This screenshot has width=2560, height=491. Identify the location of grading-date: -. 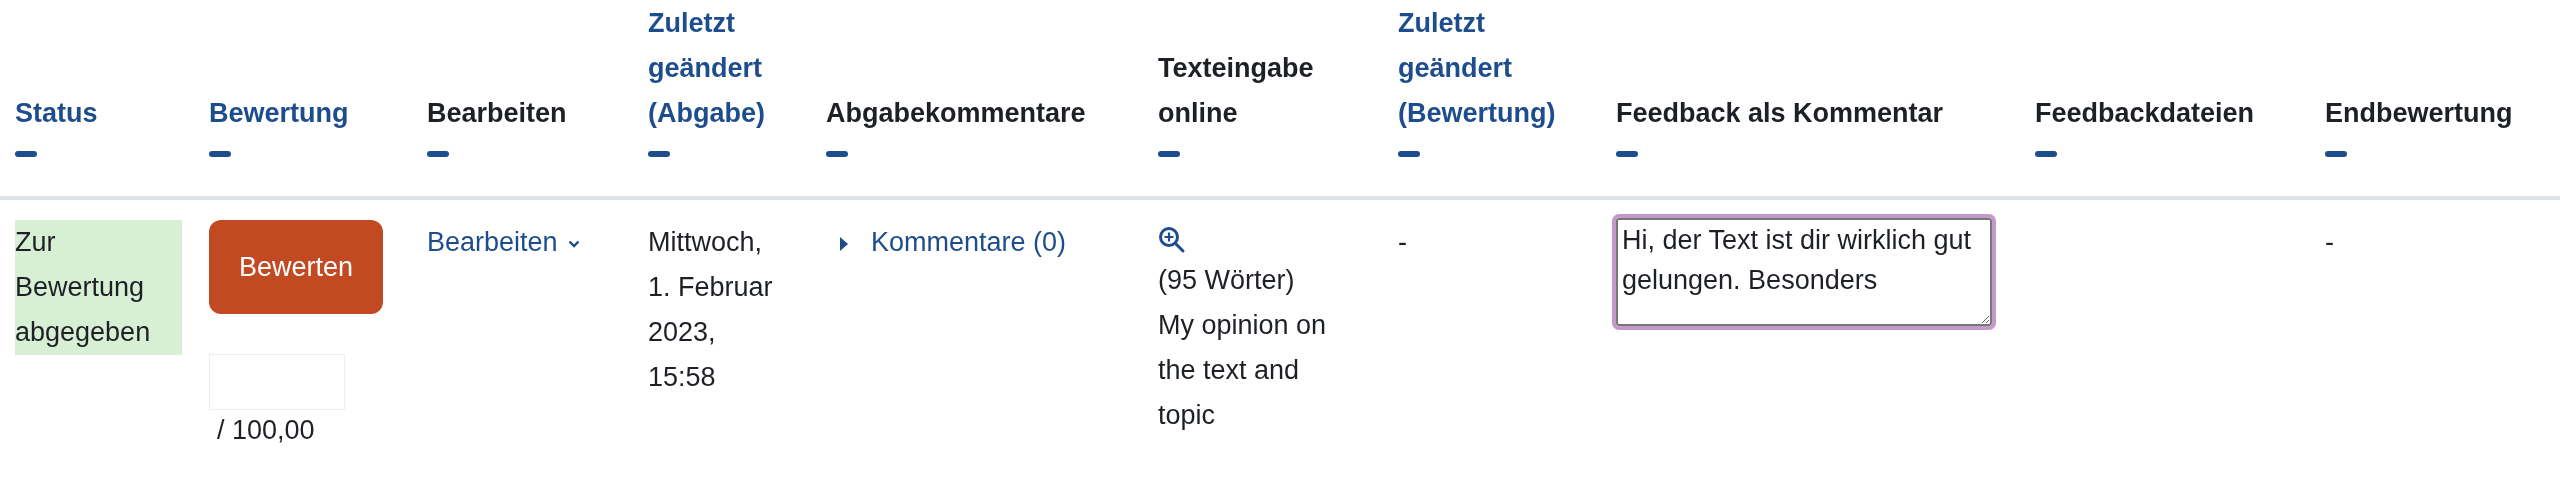
(1402, 242).